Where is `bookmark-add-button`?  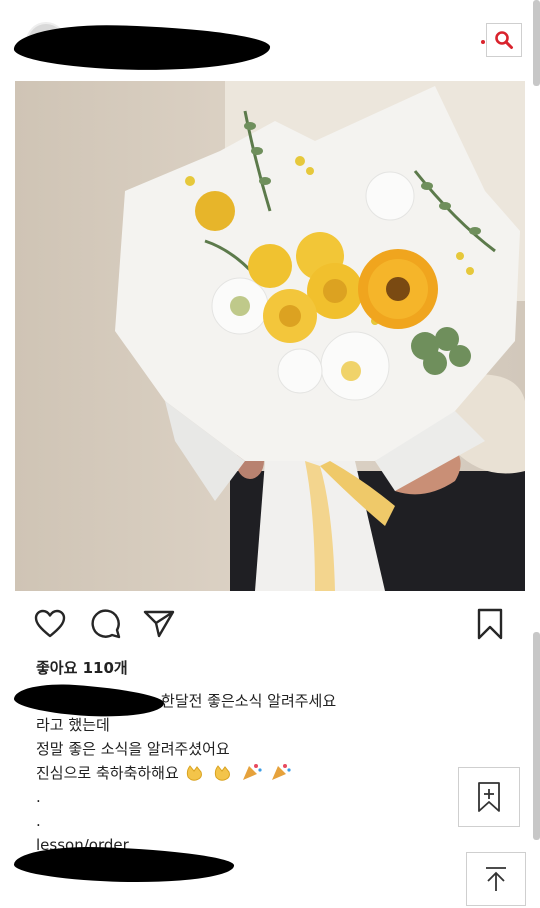 bookmark-add-button is located at coordinates (489, 797).